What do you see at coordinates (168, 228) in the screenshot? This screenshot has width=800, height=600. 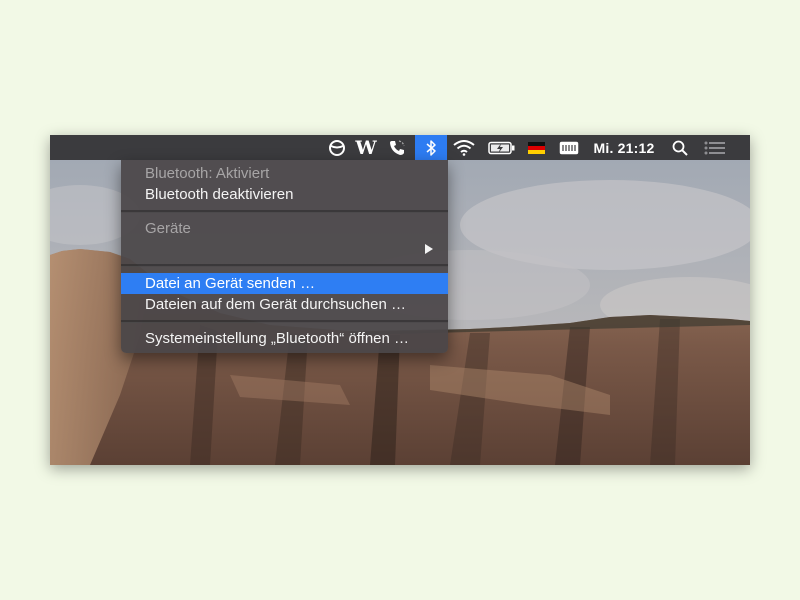 I see `devices-header: Geräte` at bounding box center [168, 228].